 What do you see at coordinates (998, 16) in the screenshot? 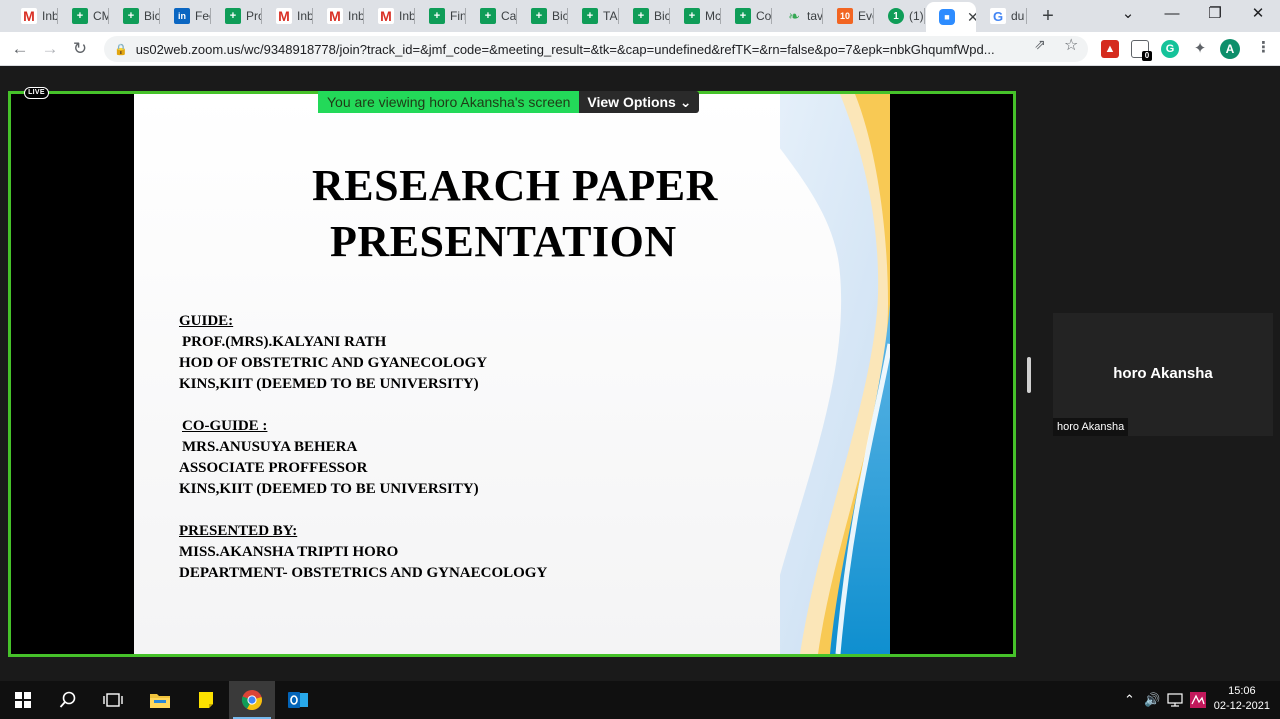
I see `google-favicon-icon: G` at bounding box center [998, 16].